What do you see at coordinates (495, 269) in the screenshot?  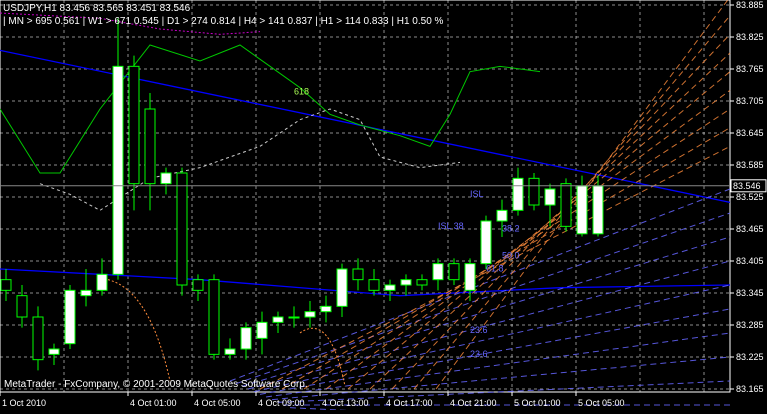 I see `chart-annotation: 61.8` at bounding box center [495, 269].